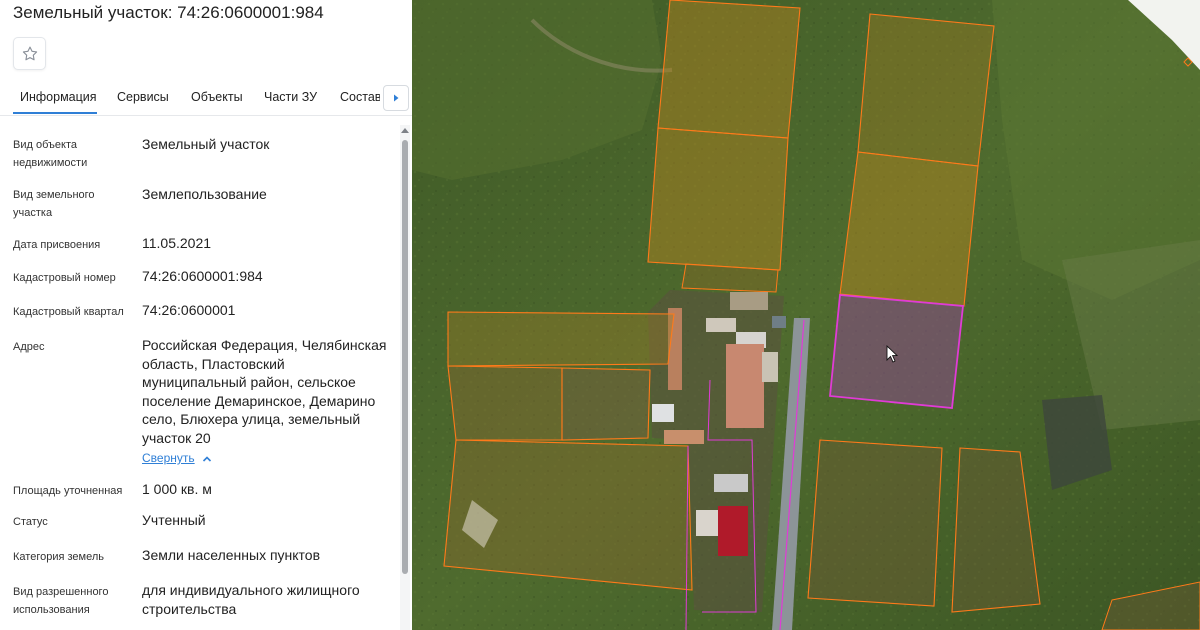 This screenshot has height=630, width=1200. Describe the element at coordinates (58, 97) in the screenshot. I see `tab-information: Информация` at that location.